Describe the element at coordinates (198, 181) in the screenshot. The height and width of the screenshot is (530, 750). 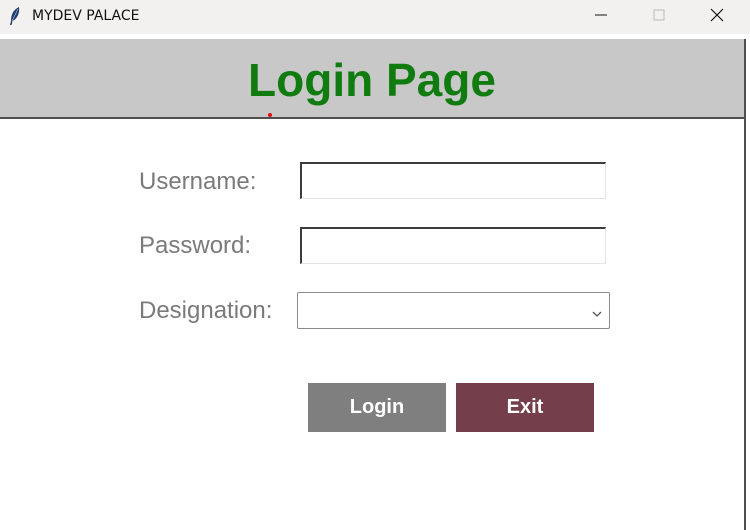
I see `username-label: Username:` at that location.